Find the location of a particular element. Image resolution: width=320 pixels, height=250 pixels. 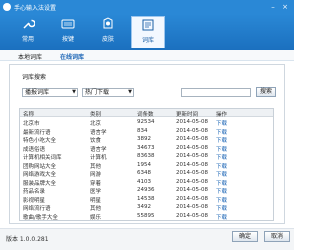

version-label: 版本 1.0.0.281 is located at coordinates (27, 239).